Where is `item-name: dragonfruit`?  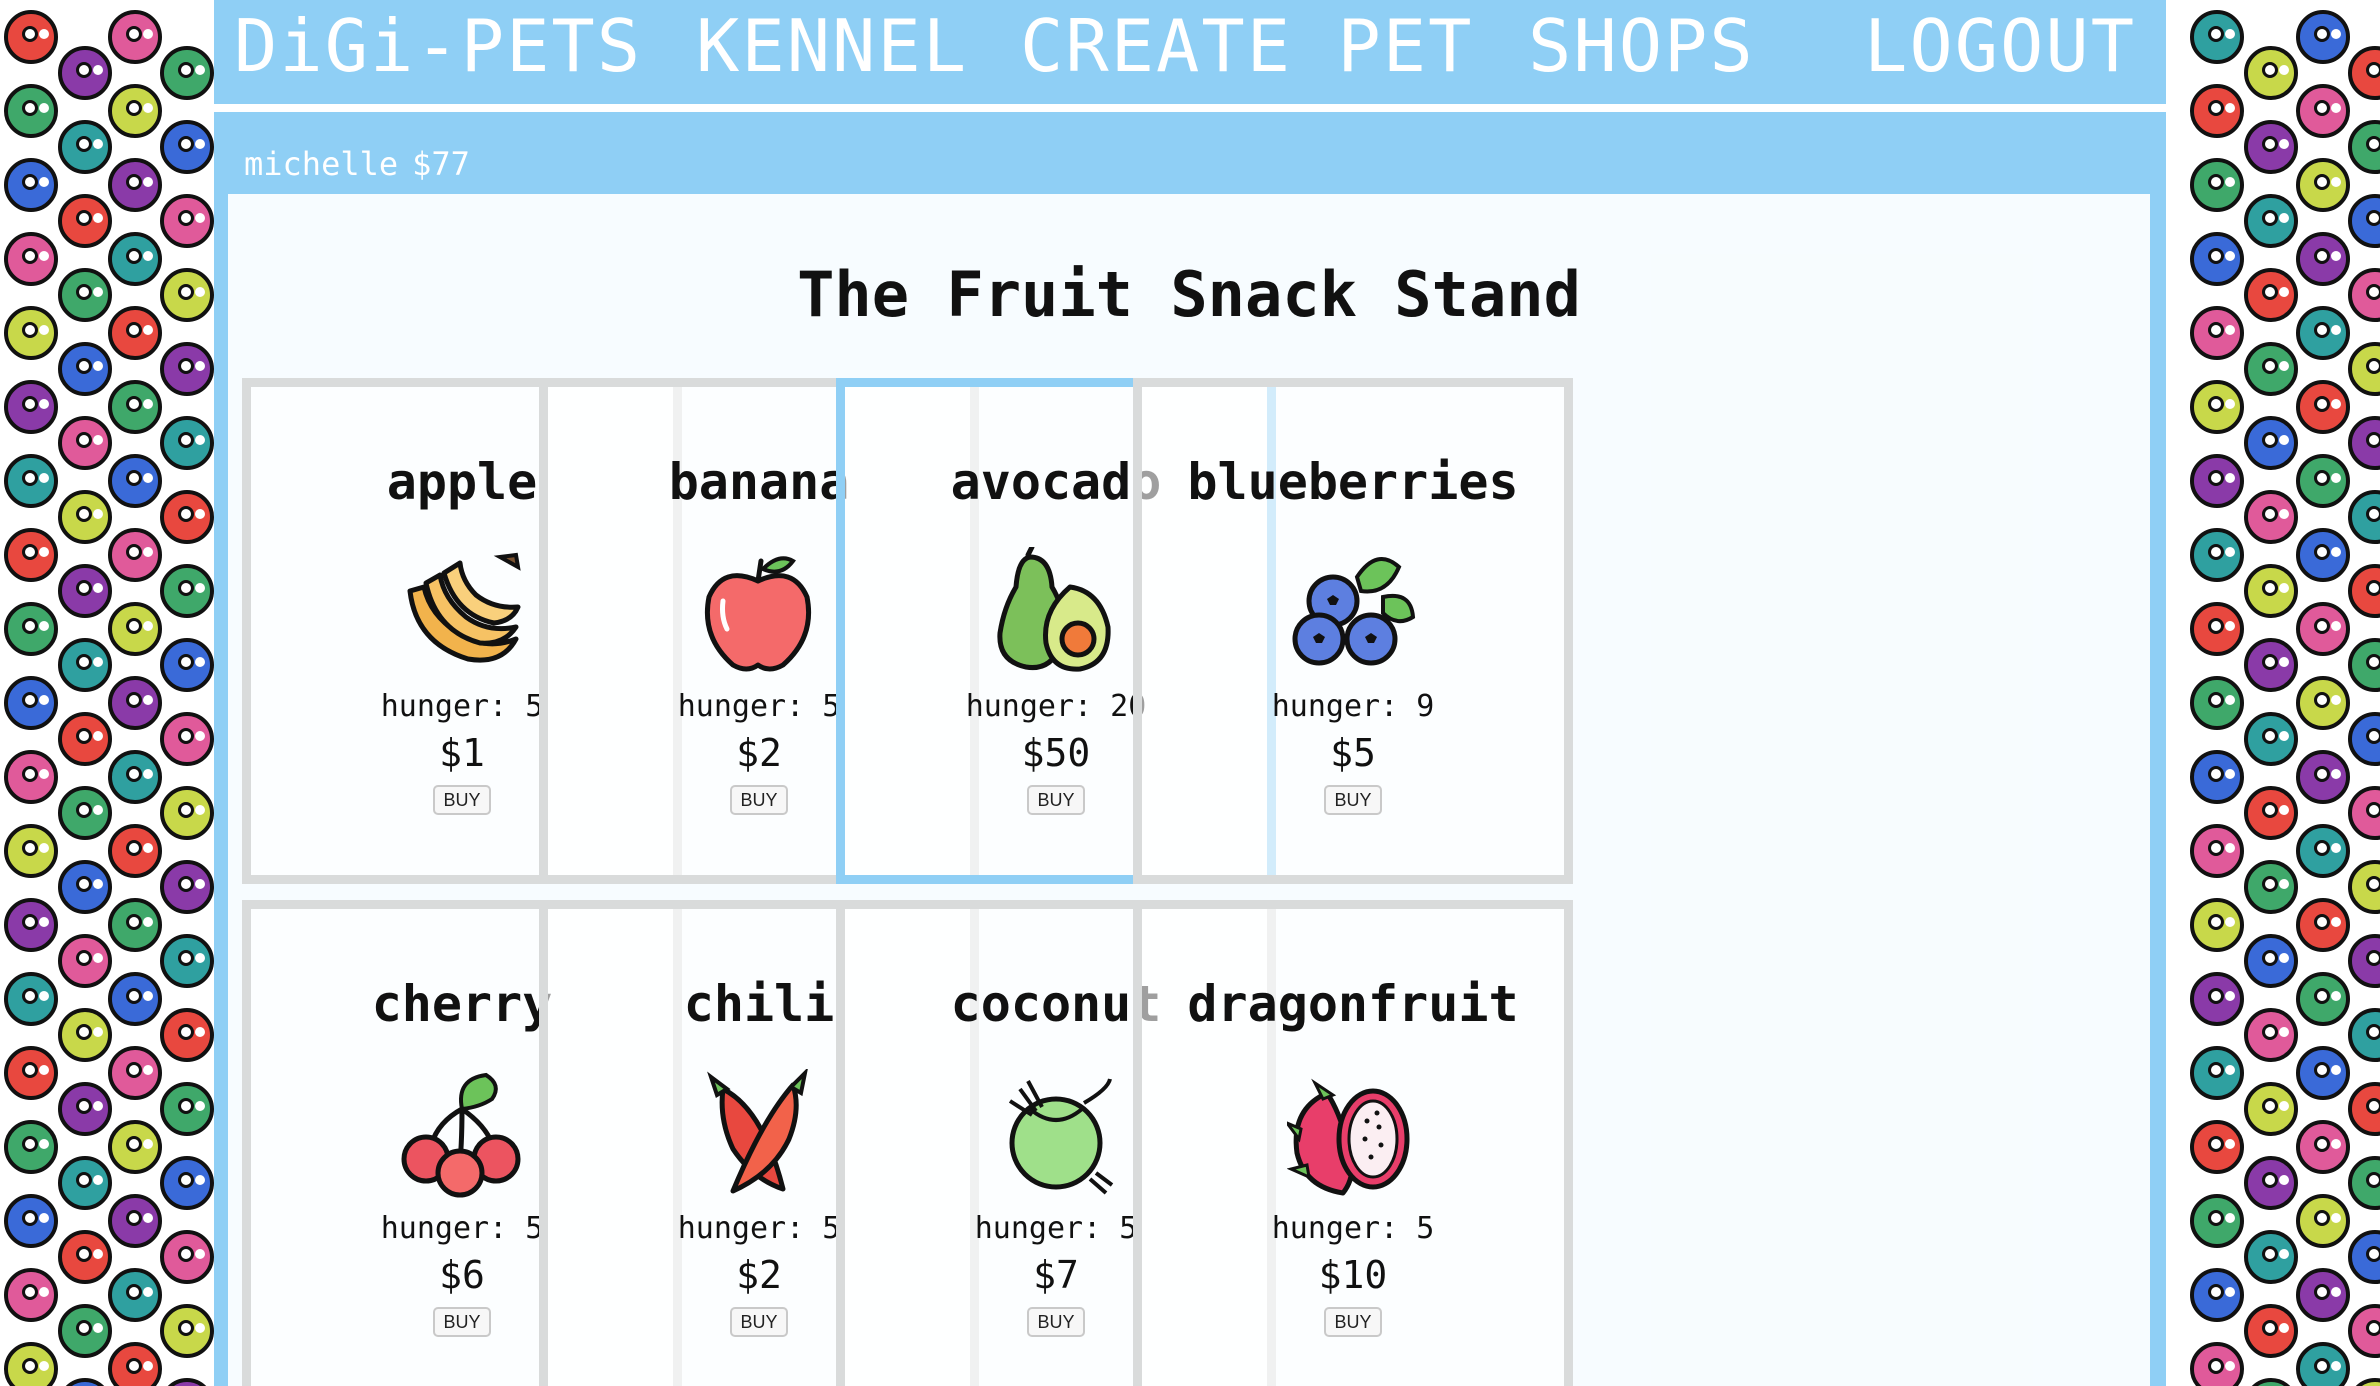
item-name: dragonfruit is located at coordinates (1353, 1004).